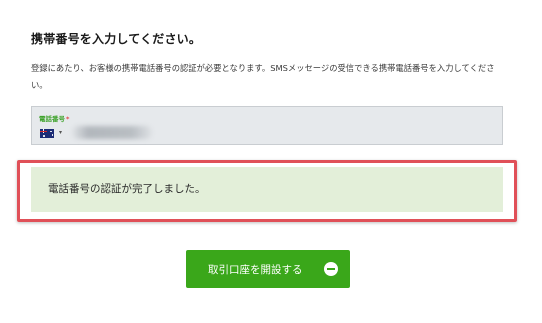  I want to click on phone-field-label: 電話番号*, so click(54, 118).